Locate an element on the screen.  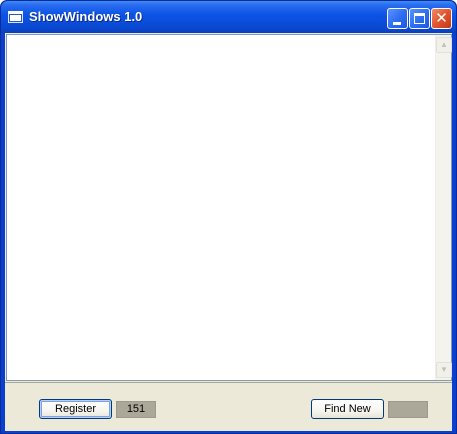
maximize-button is located at coordinates (419, 18).